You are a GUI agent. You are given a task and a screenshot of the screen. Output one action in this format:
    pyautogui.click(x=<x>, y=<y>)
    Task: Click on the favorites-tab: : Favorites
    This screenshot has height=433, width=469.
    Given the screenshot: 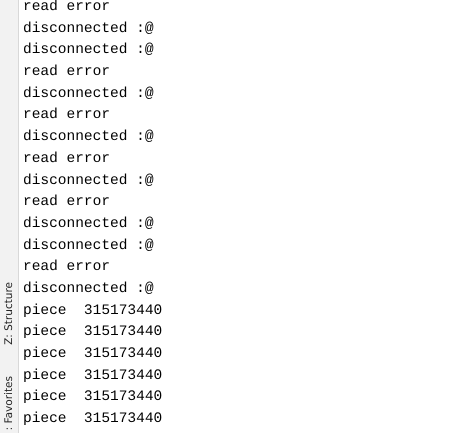 What is the action you would take?
    pyautogui.click(x=9, y=403)
    